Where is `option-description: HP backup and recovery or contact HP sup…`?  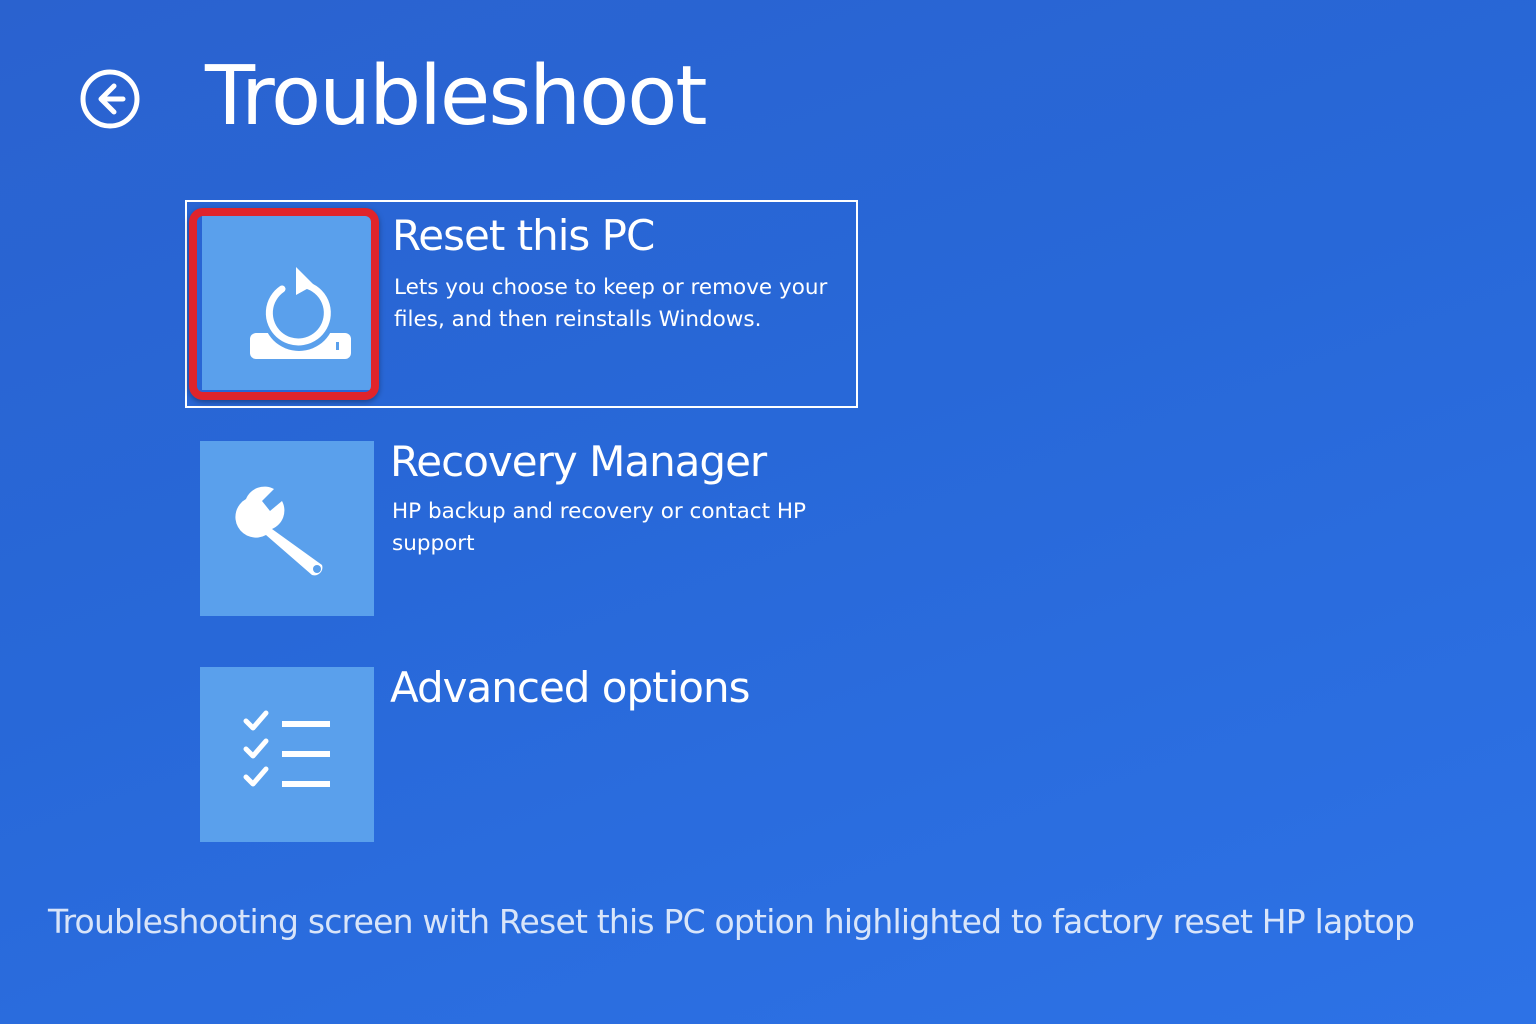
option-description: HP backup and recovery or contact HP sup… is located at coordinates (599, 527).